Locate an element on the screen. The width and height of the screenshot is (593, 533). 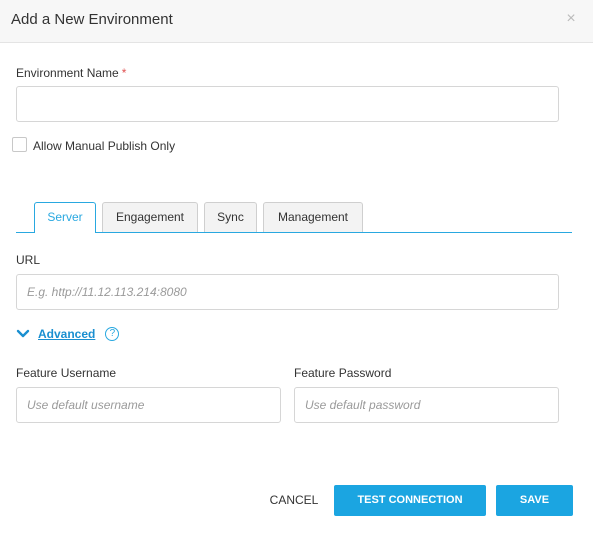
cancel-button: CANCEL is located at coordinates (294, 500).